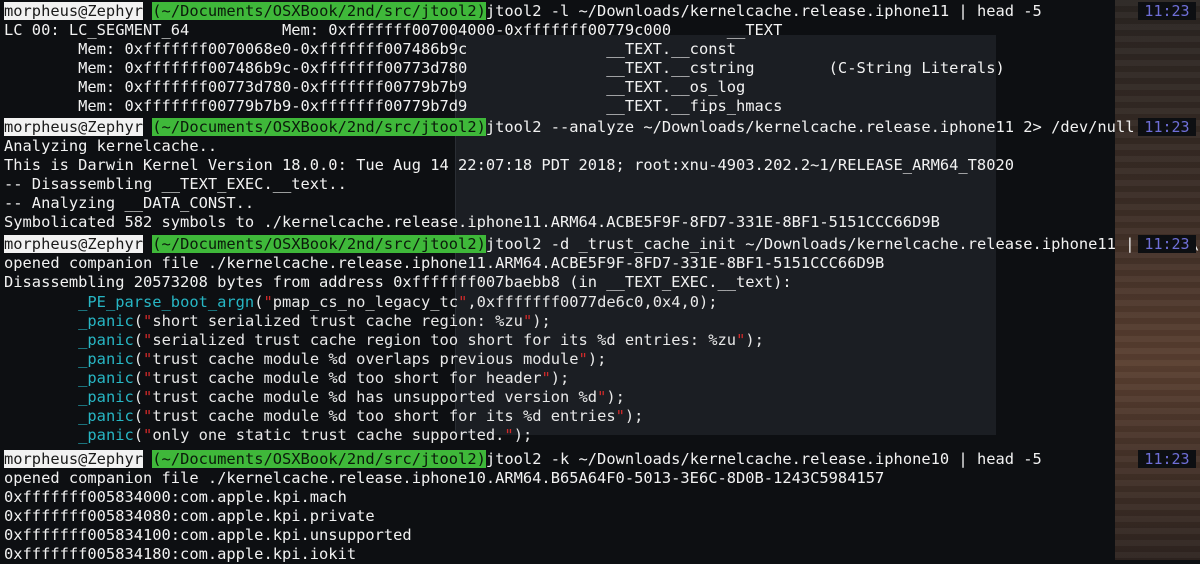 This screenshot has width=1200, height=564. Describe the element at coordinates (189, 516) in the screenshot. I see `output-line: 0xfffffff005834080:com.apple.kpi.private` at that location.